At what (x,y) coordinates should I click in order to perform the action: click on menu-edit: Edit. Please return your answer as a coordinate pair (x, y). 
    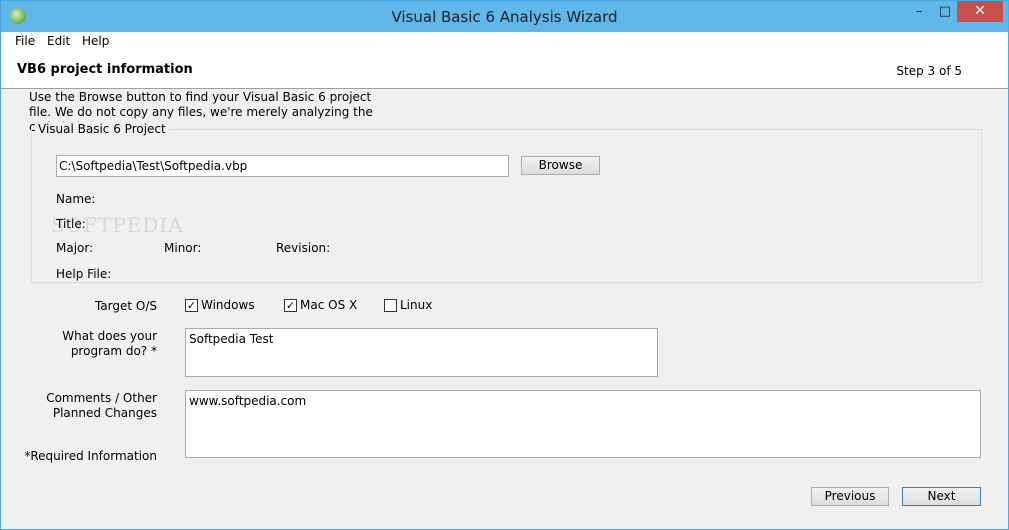
    Looking at the image, I should click on (58, 41).